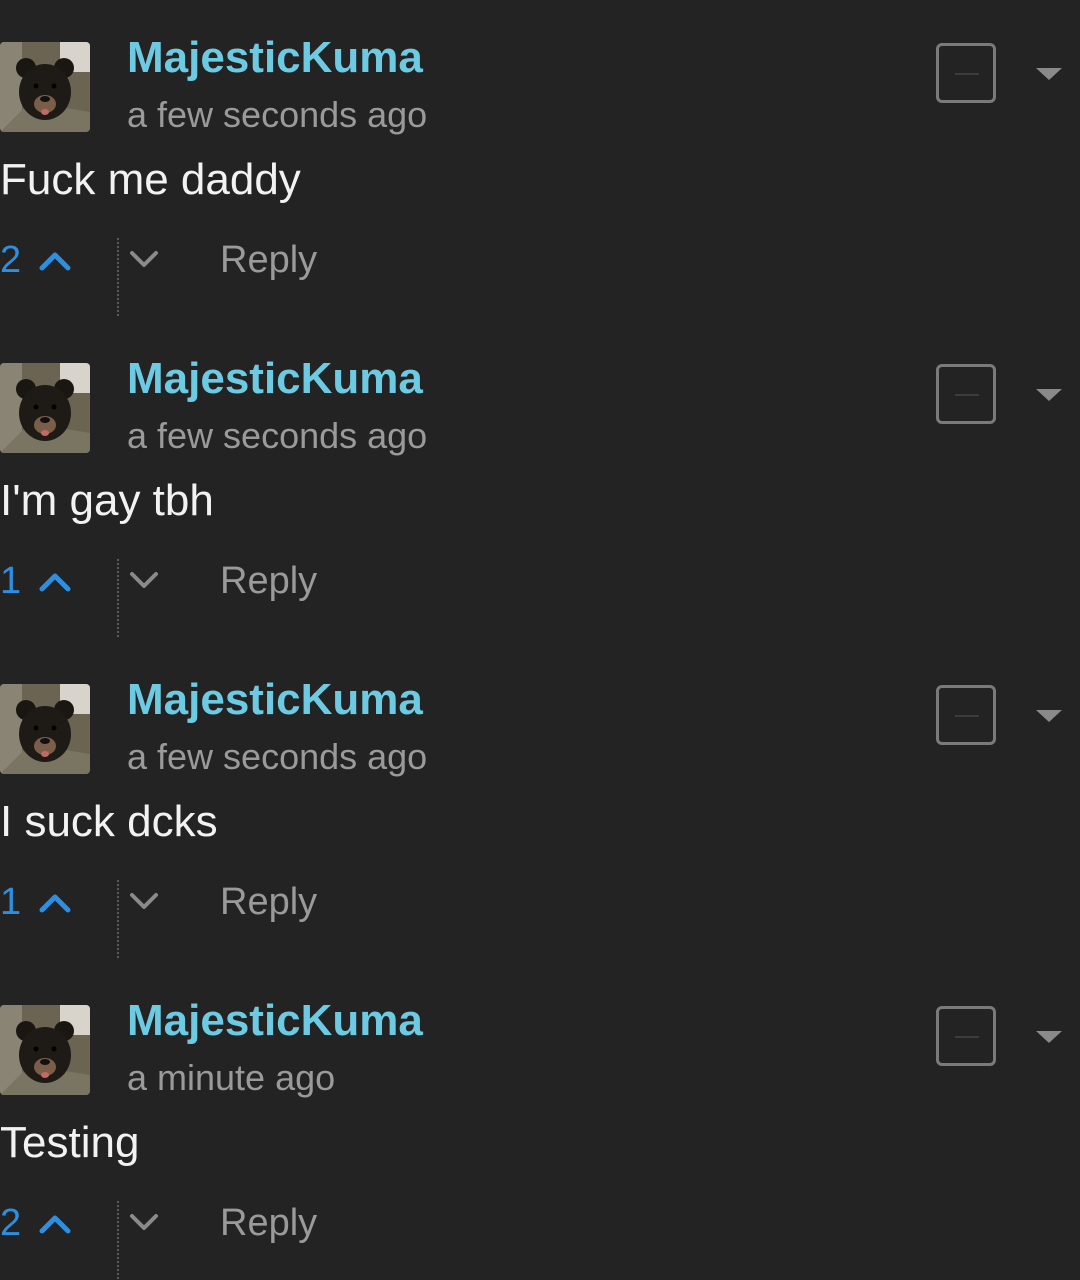 The width and height of the screenshot is (1080, 1280). Describe the element at coordinates (107, 500) in the screenshot. I see `comment-body: I'm gay tbh` at that location.